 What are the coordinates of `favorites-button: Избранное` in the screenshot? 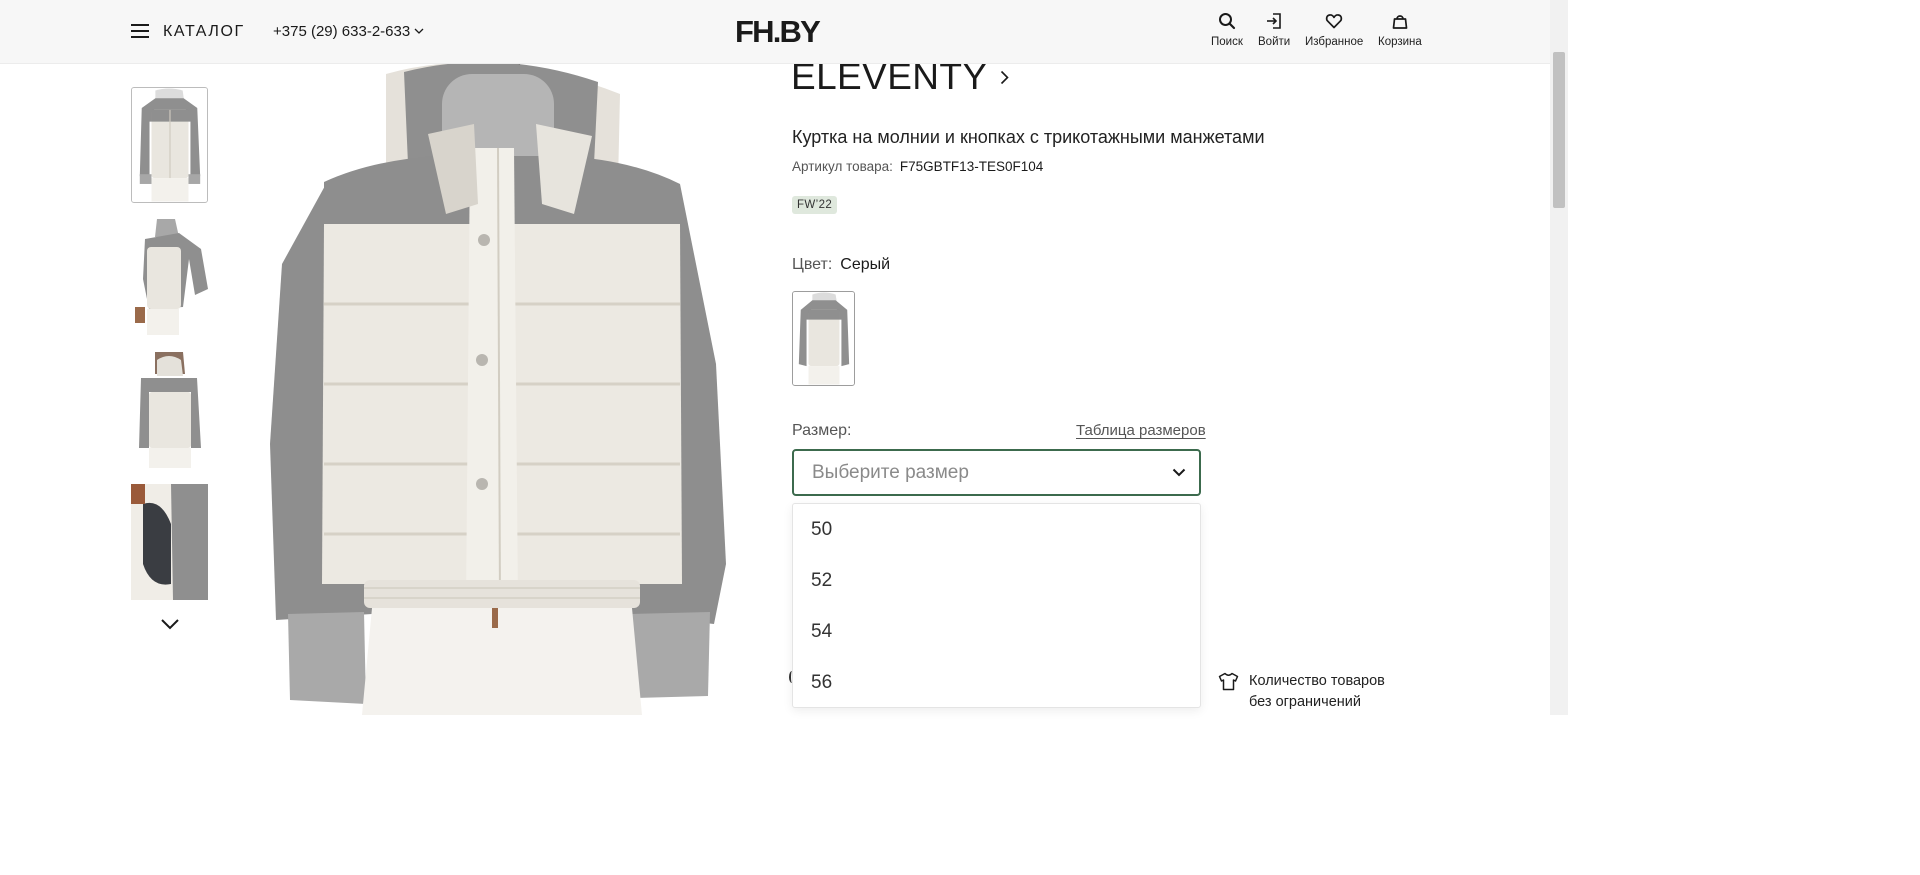 It's located at (1334, 30).